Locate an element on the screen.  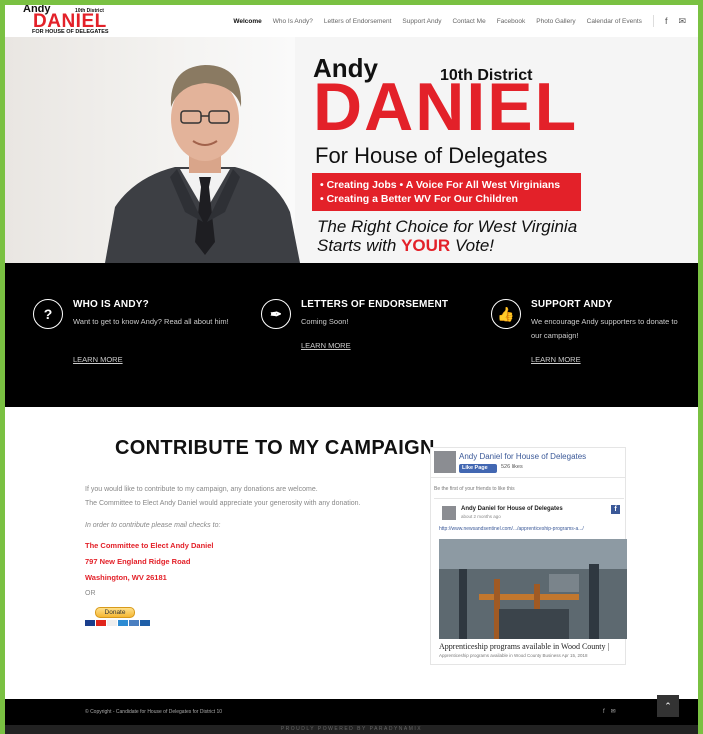
nav-facebook: Facebook is located at coordinates (511, 21).